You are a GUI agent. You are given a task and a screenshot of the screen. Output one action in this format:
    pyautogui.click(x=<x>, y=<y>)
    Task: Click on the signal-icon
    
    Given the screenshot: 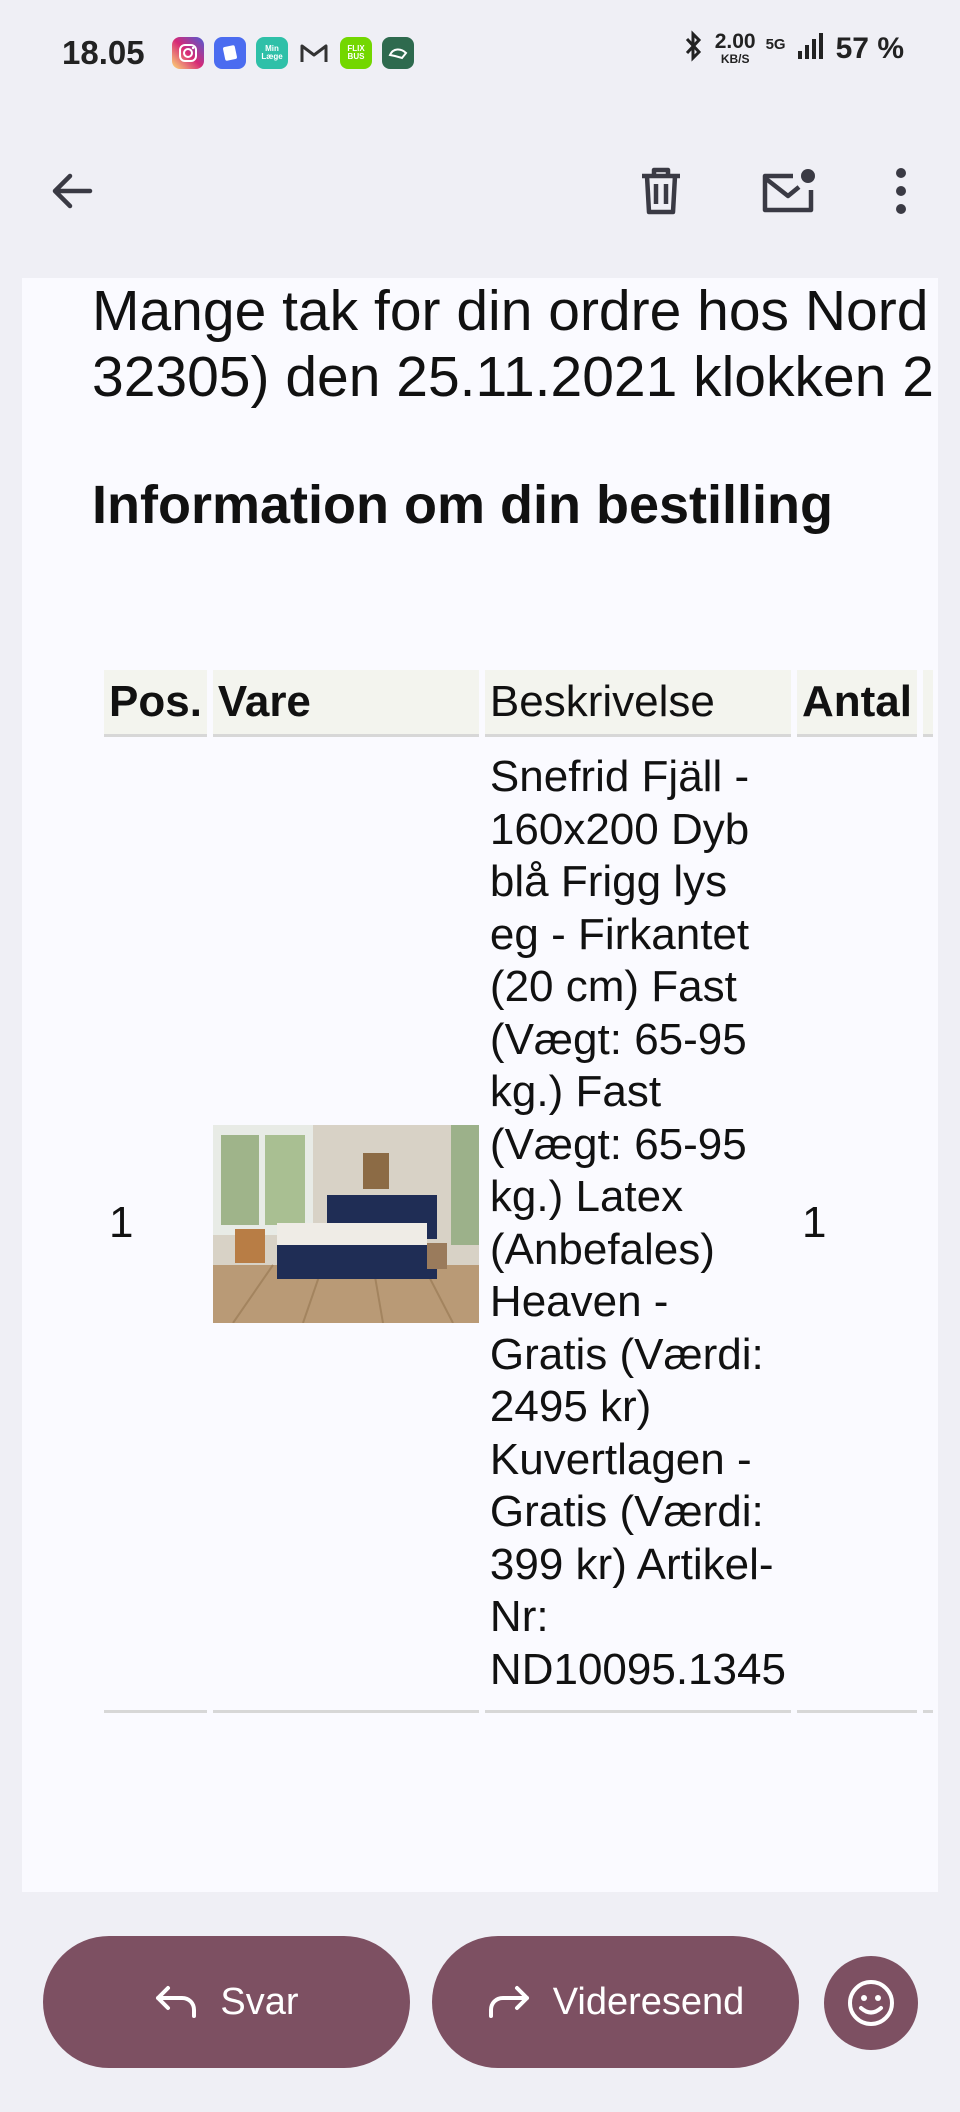 What is the action you would take?
    pyautogui.click(x=811, y=48)
    